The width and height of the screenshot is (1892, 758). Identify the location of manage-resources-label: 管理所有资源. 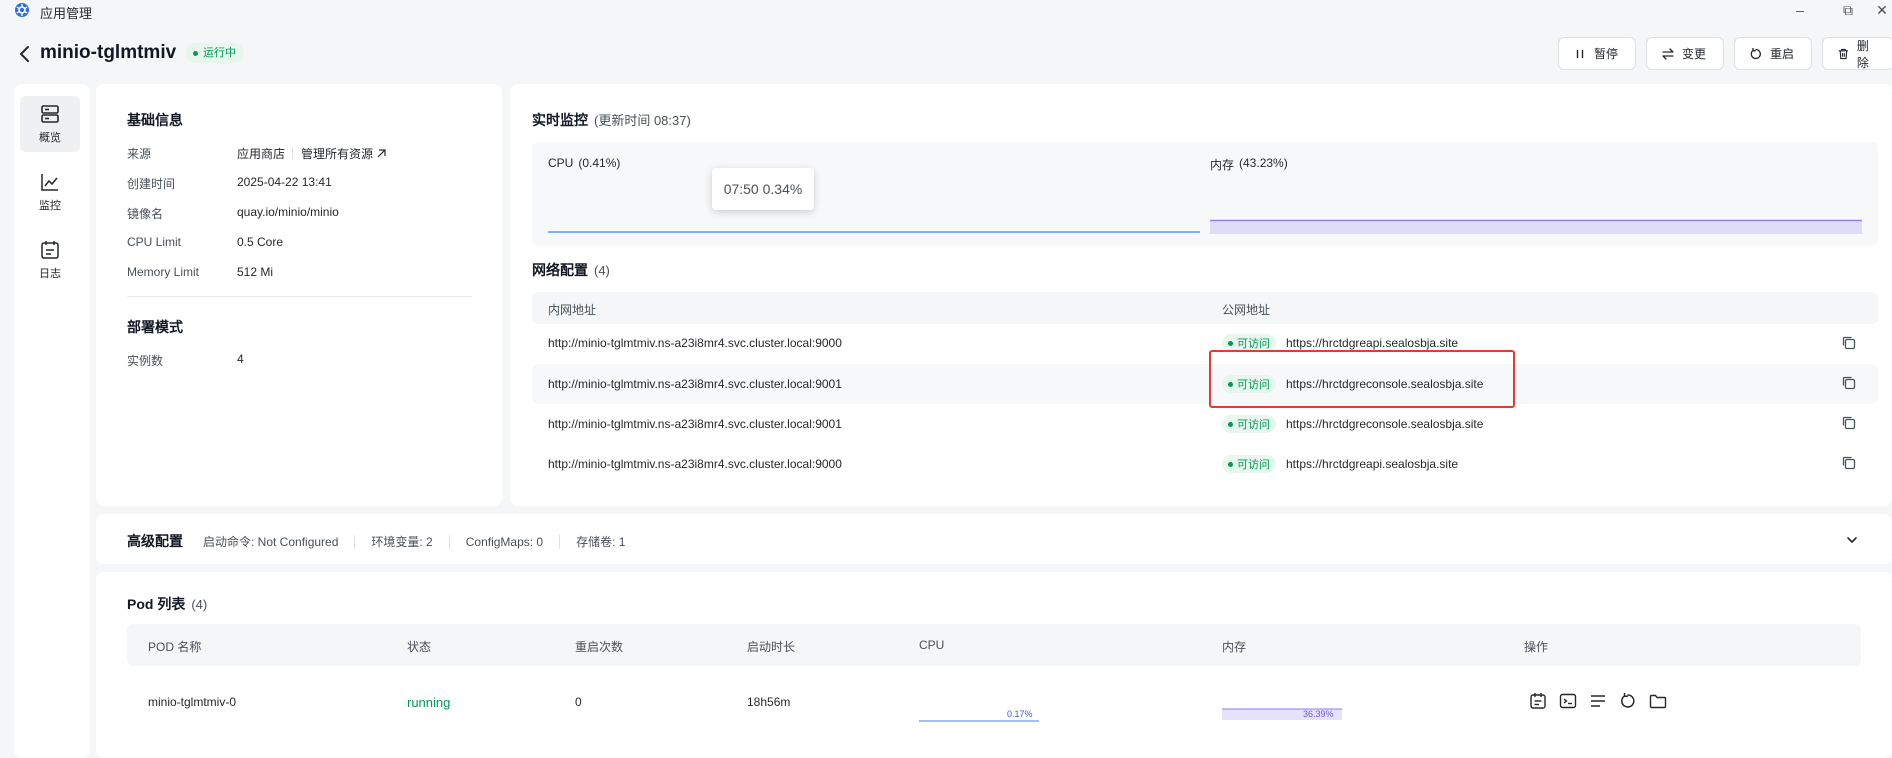
(337, 154).